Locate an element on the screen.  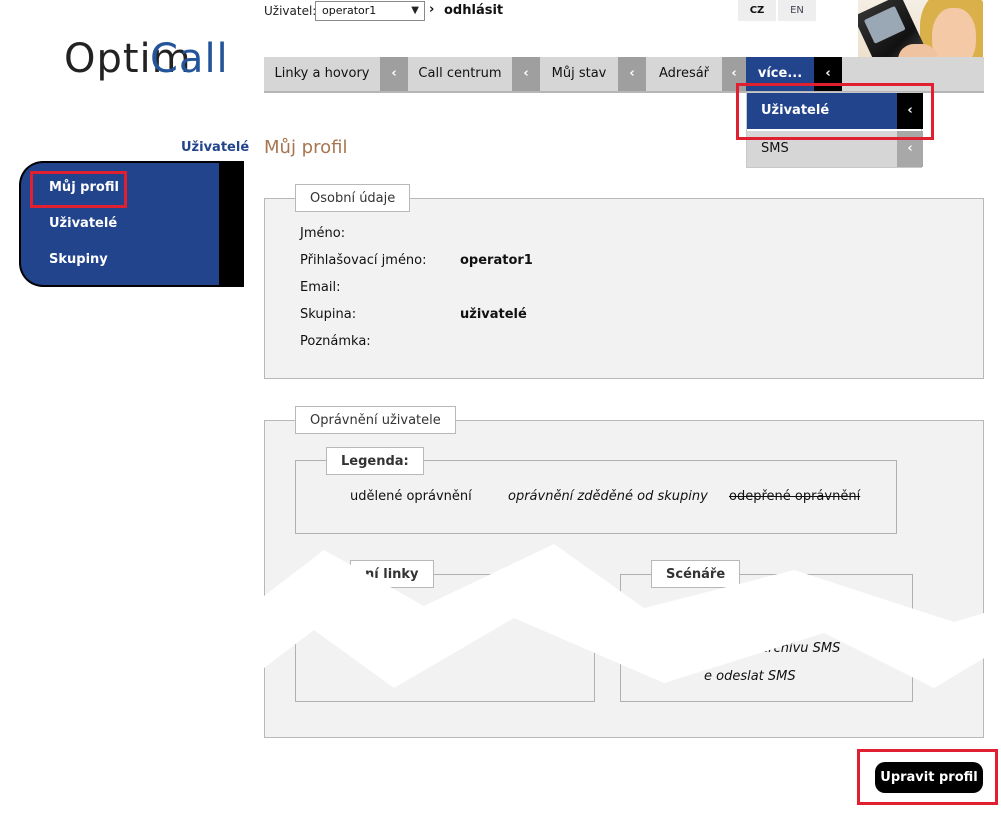
user-select: operator1 ▼ is located at coordinates (370, 11).